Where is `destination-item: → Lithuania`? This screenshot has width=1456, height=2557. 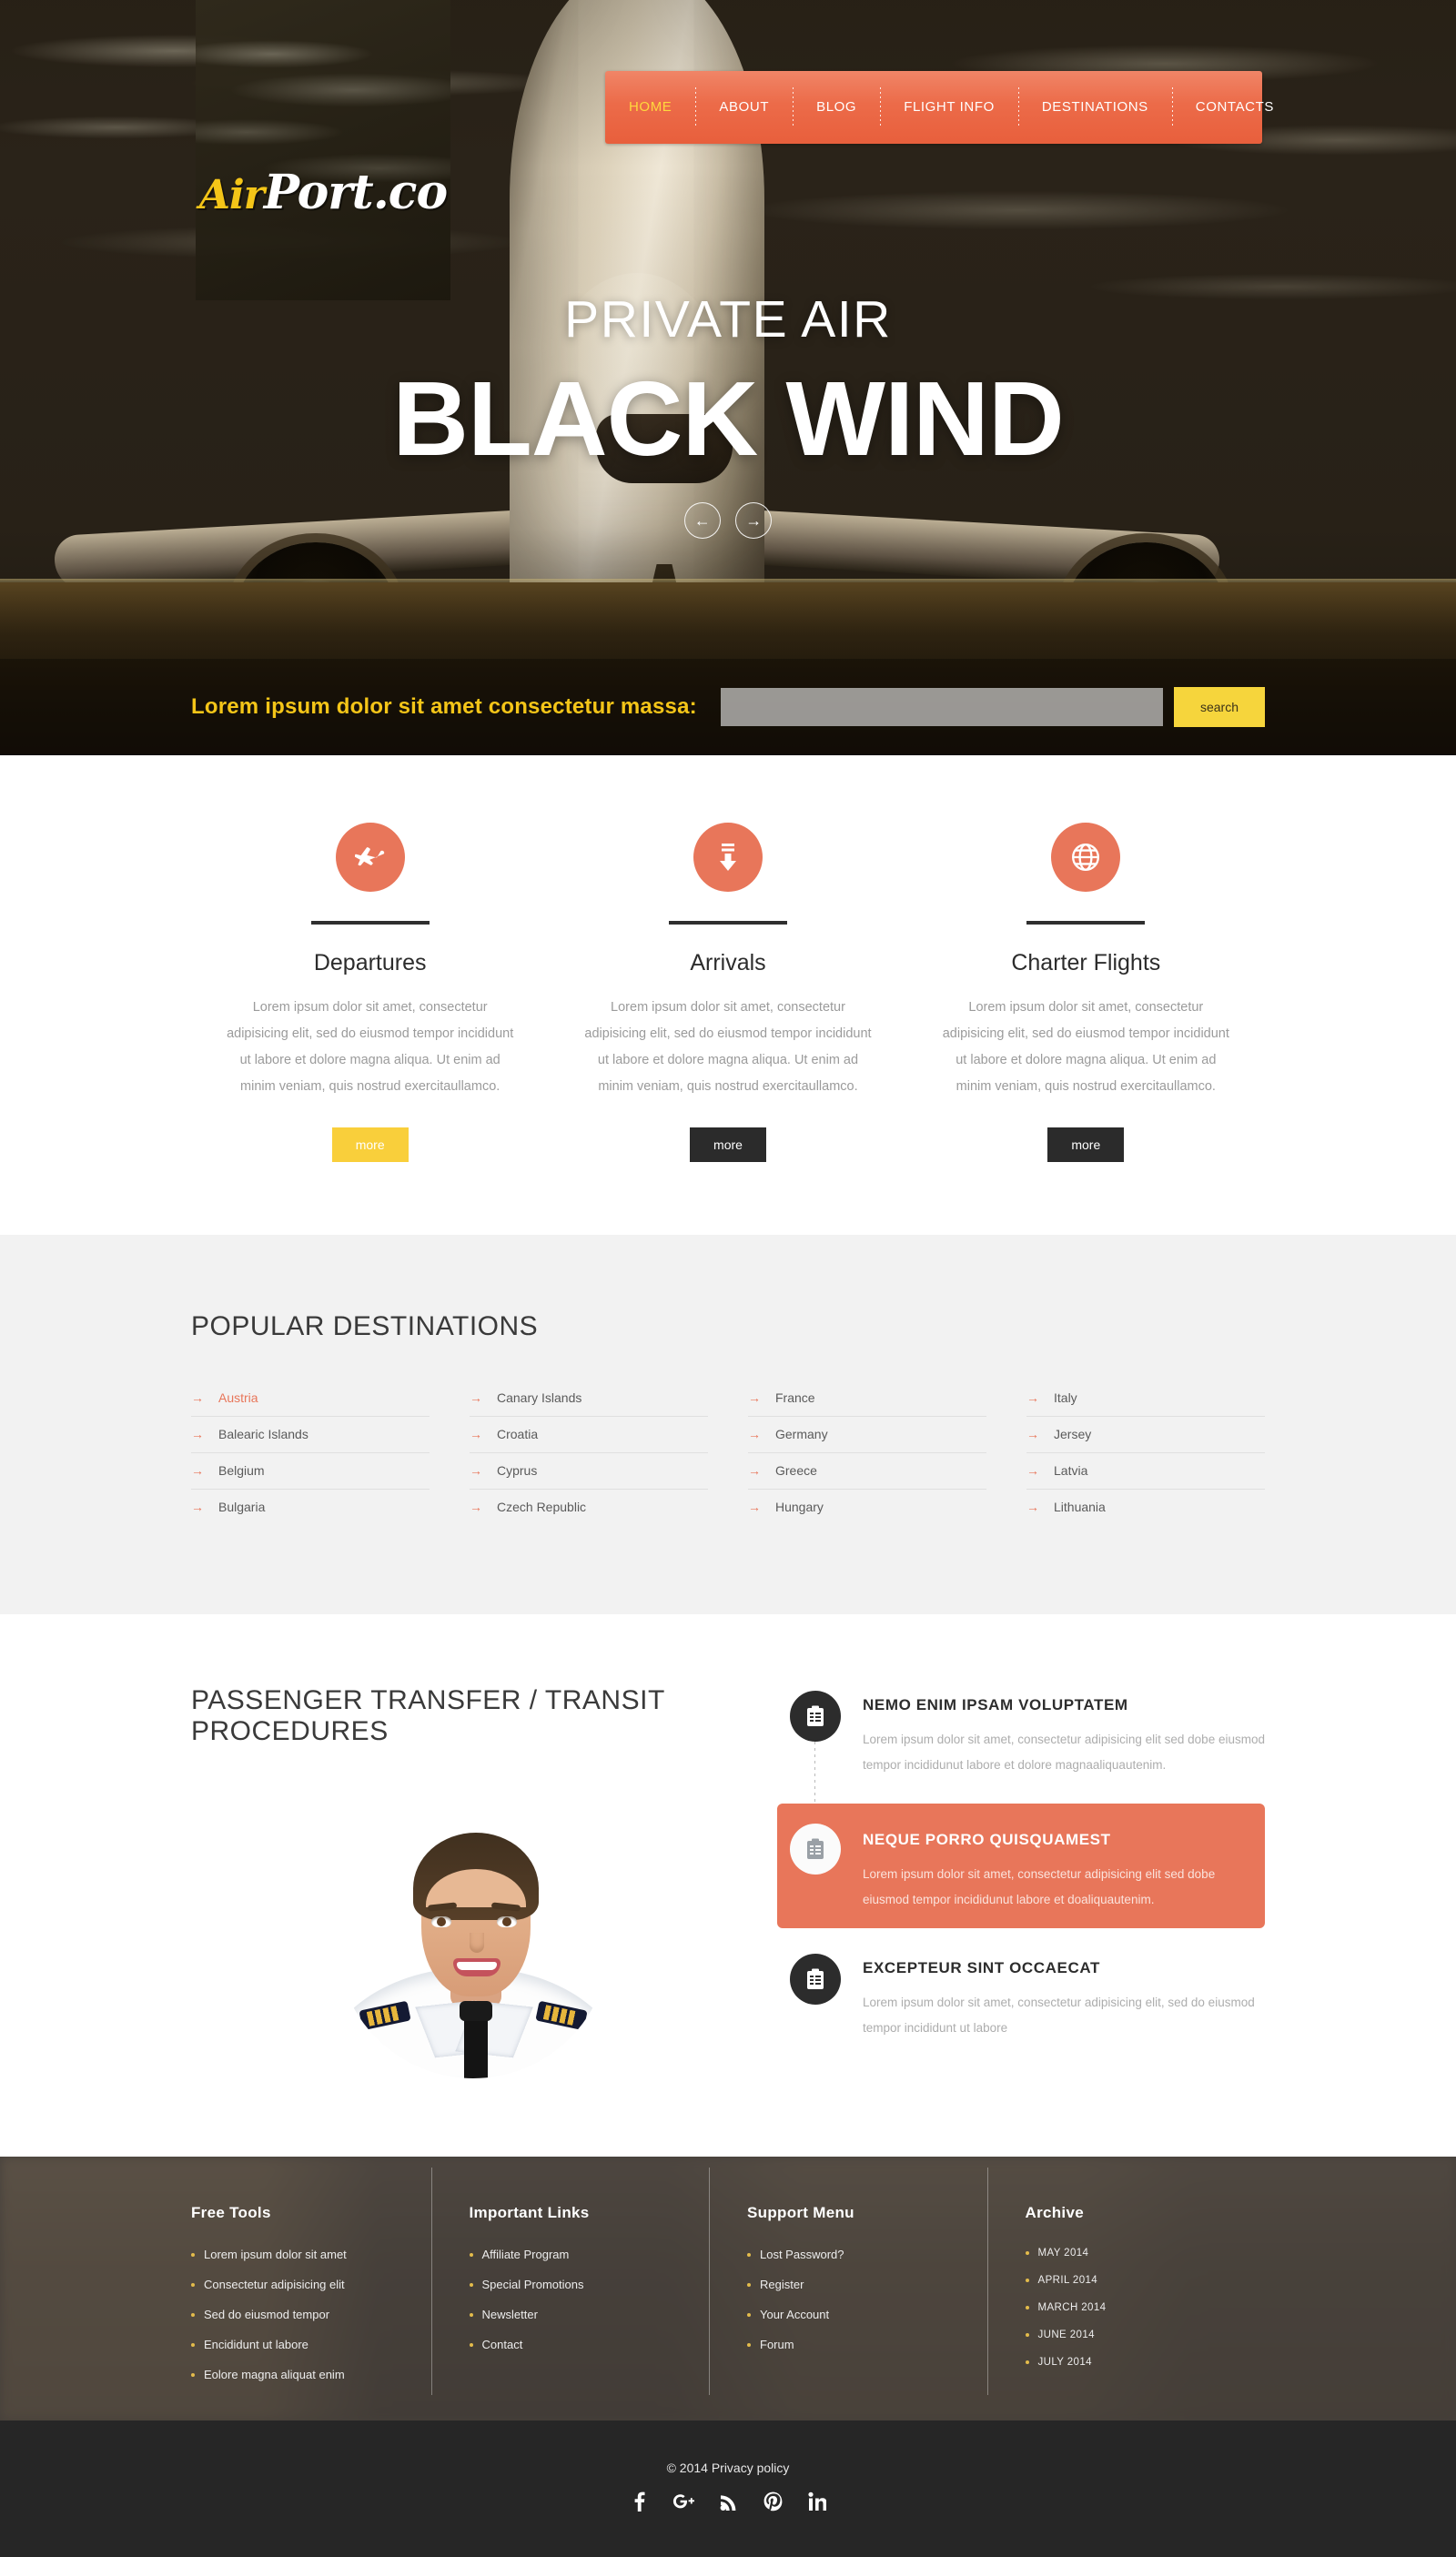 destination-item: → Lithuania is located at coordinates (1146, 1507).